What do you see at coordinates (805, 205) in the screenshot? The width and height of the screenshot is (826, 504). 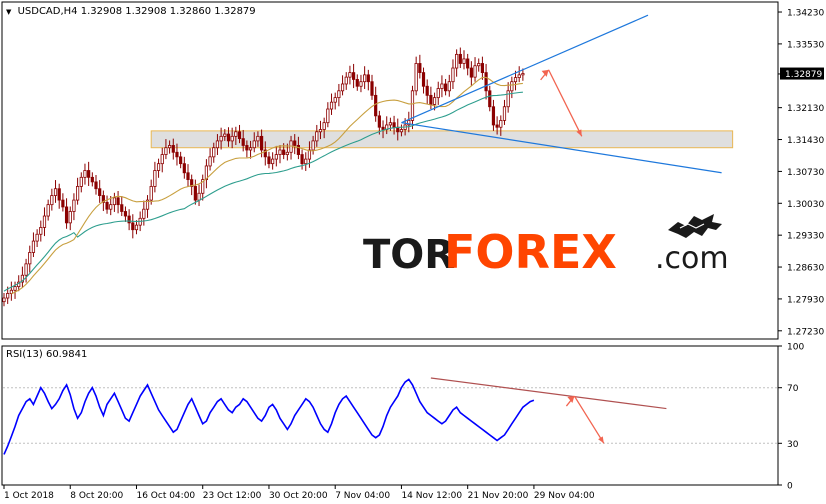 I see `price-tick-label: 1.30030` at bounding box center [805, 205].